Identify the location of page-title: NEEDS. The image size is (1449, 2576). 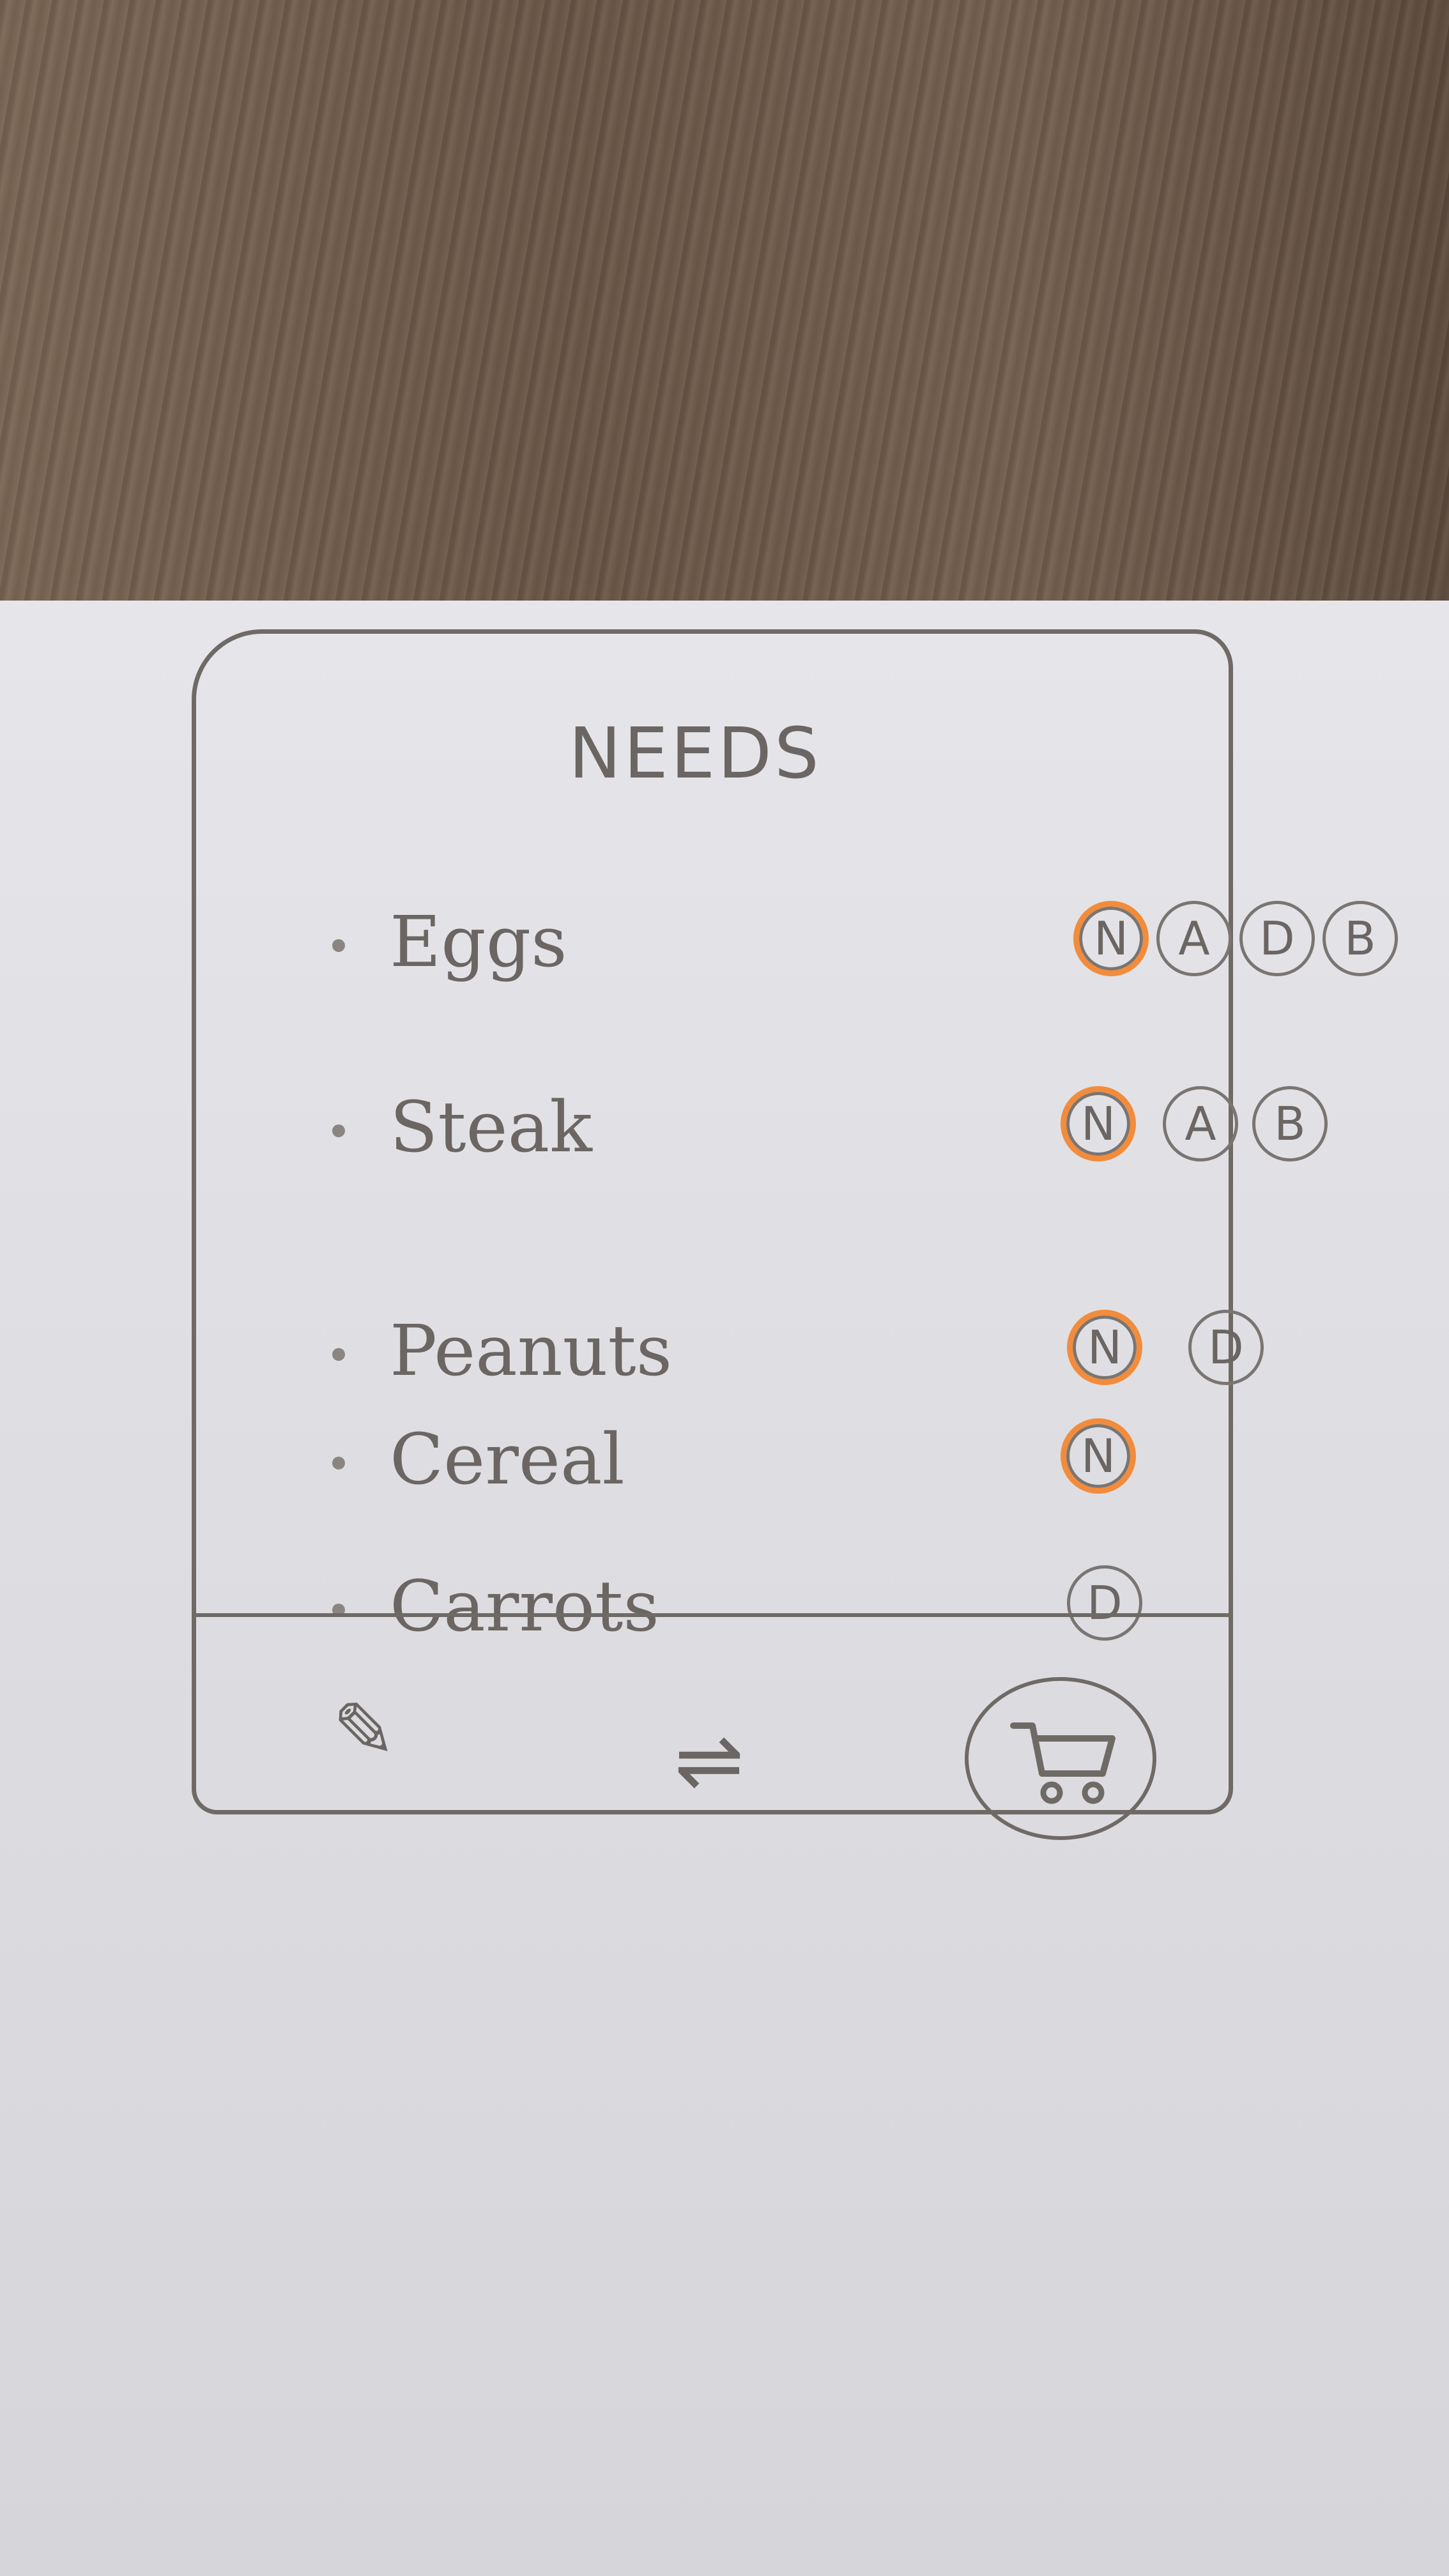
(695, 753).